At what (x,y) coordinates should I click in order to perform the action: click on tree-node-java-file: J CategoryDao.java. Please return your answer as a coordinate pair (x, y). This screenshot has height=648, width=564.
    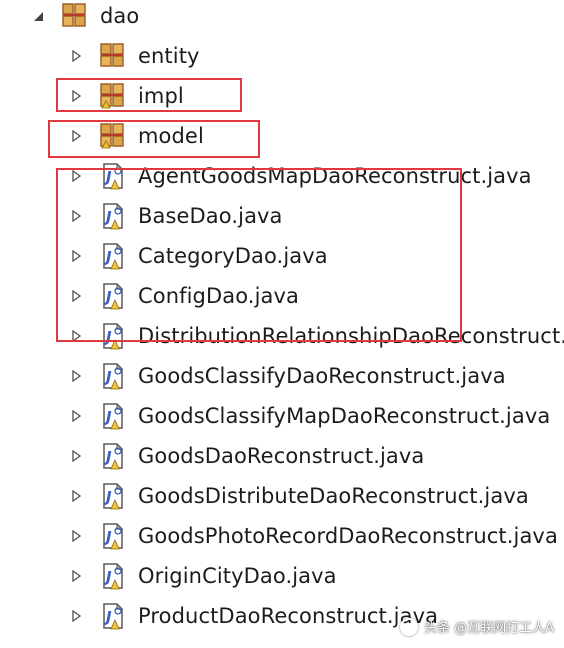
    Looking at the image, I should click on (282, 256).